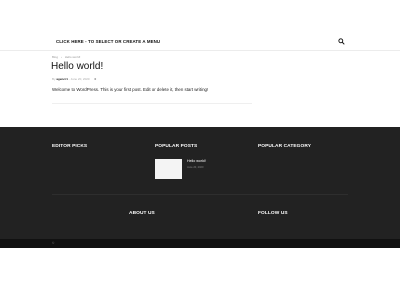 This screenshot has height=300, width=400. What do you see at coordinates (285, 146) in the screenshot?
I see `popular-category-heading: POPULAR CATEGORY` at bounding box center [285, 146].